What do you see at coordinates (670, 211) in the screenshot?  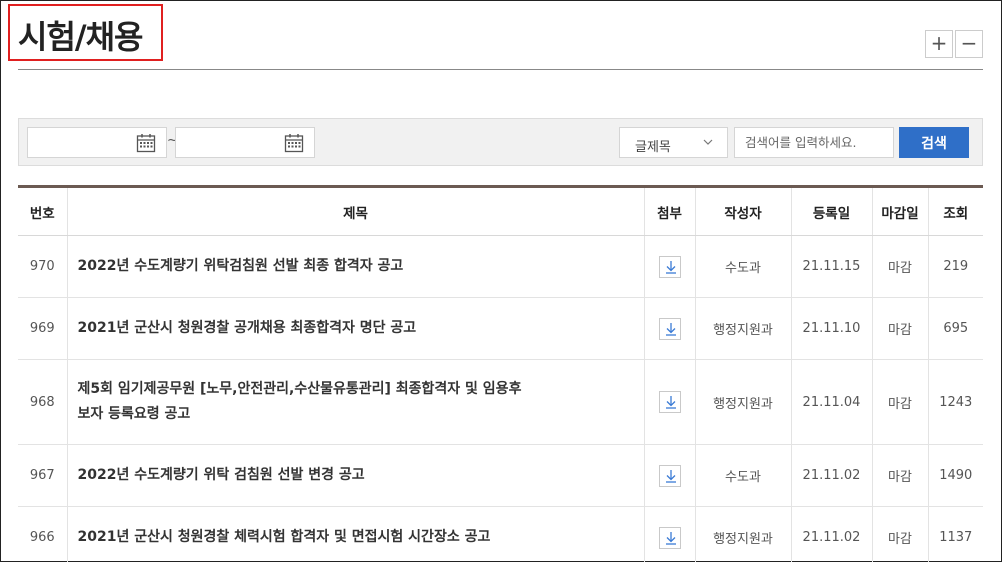 I see `column-header-attachment: 첨부` at bounding box center [670, 211].